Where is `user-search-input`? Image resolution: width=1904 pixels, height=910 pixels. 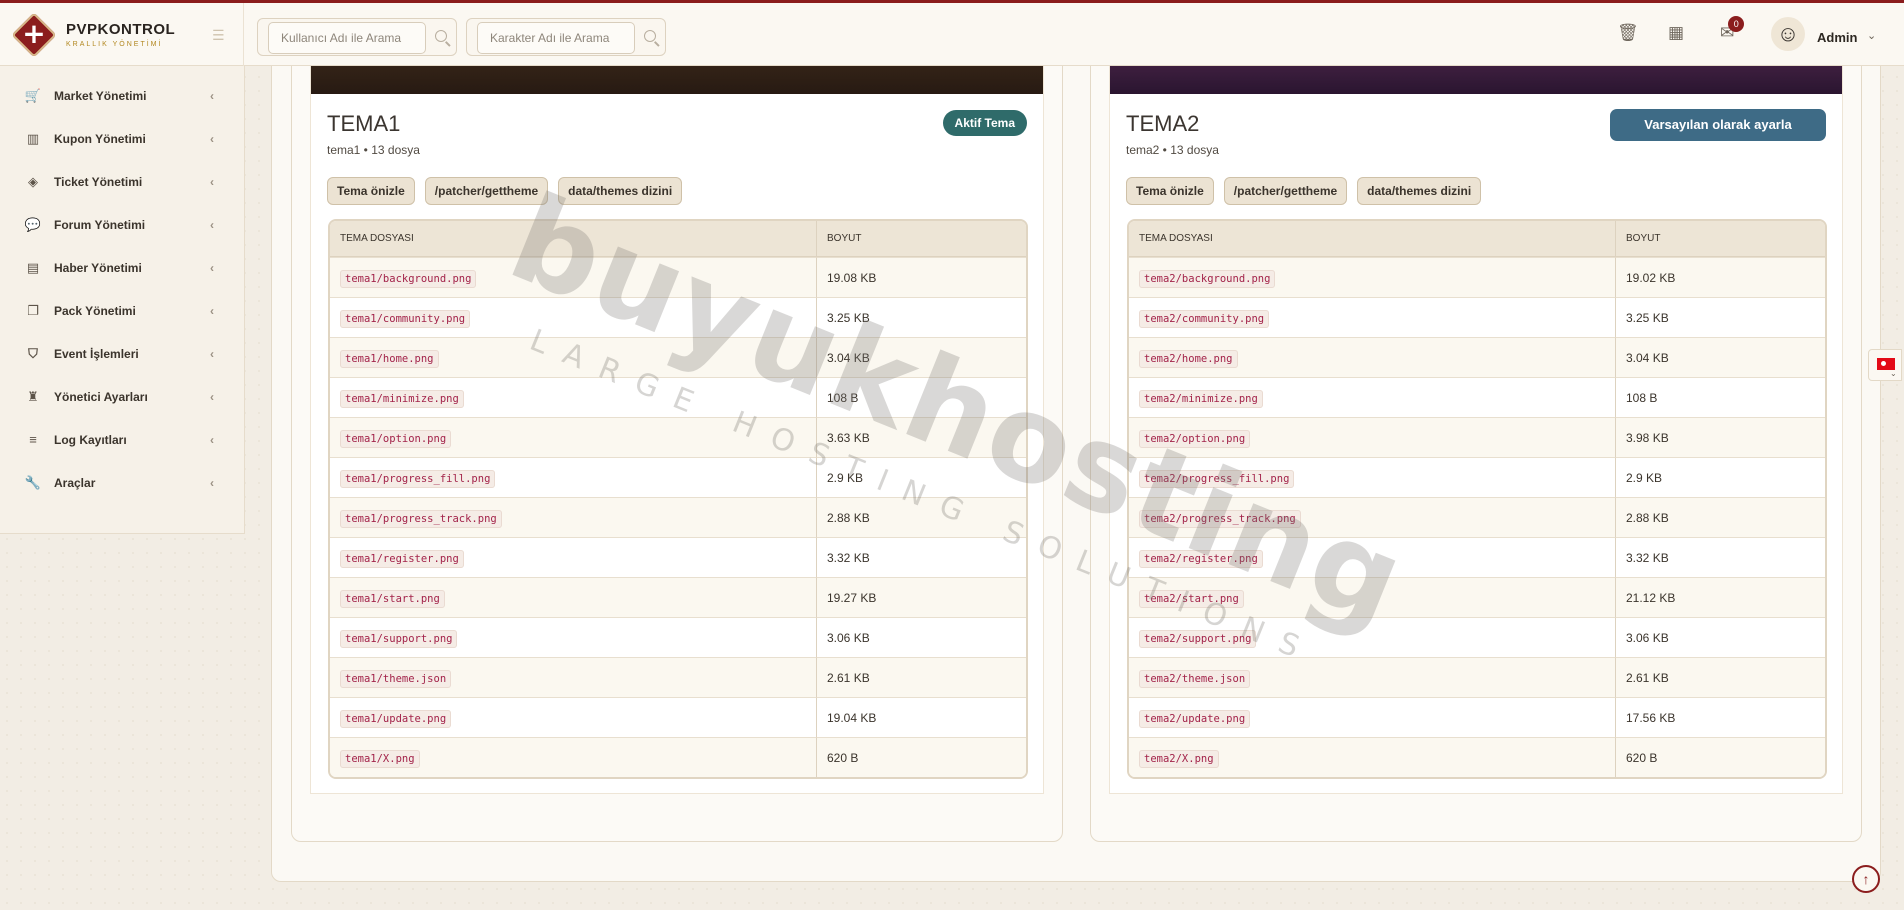 user-search-input is located at coordinates (347, 38).